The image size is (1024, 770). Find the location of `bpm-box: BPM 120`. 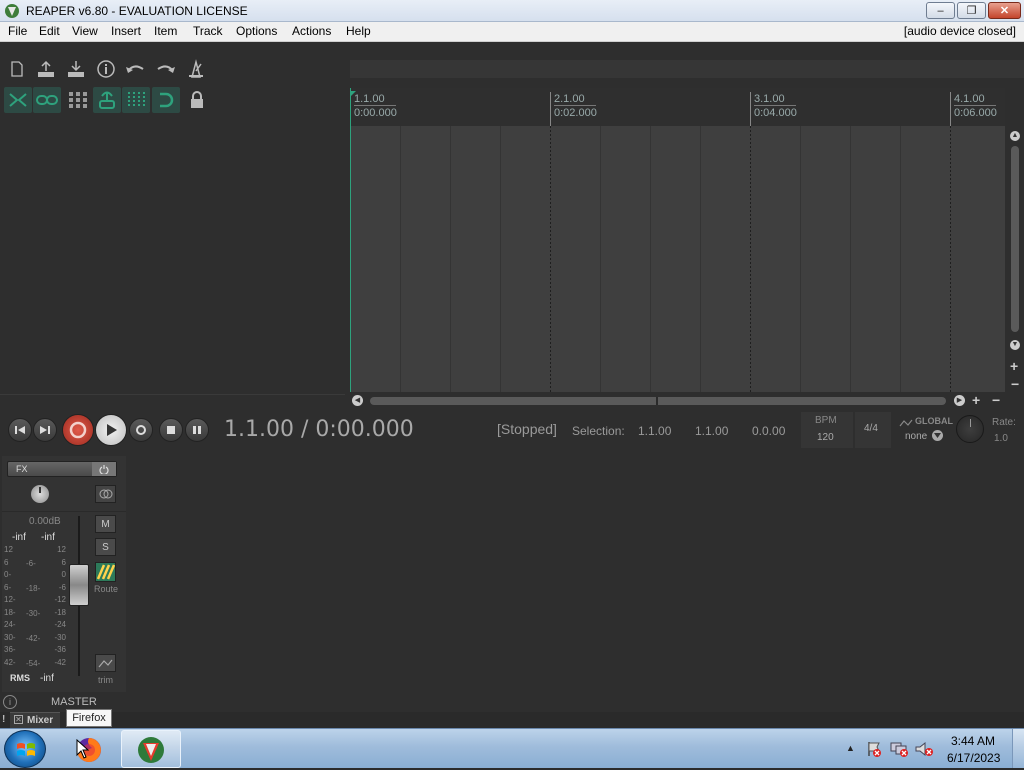

bpm-box: BPM 120 is located at coordinates (827, 430).